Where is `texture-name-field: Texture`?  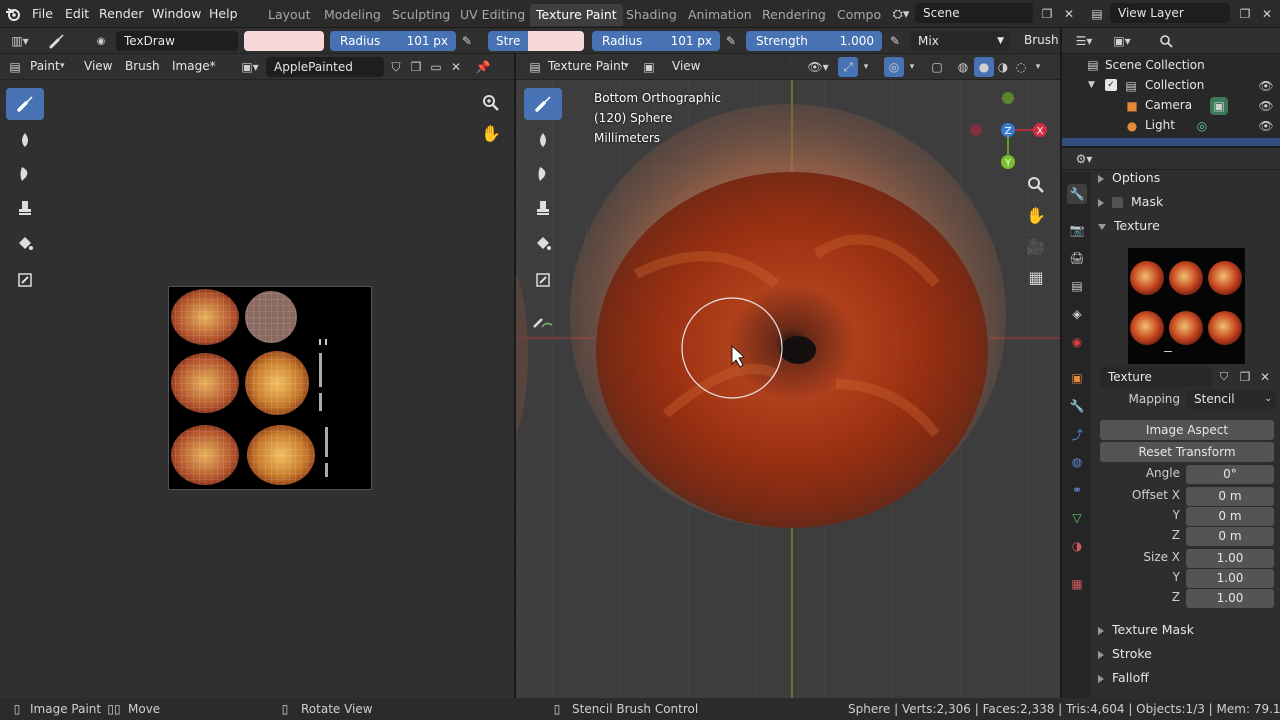 texture-name-field: Texture is located at coordinates (1156, 377).